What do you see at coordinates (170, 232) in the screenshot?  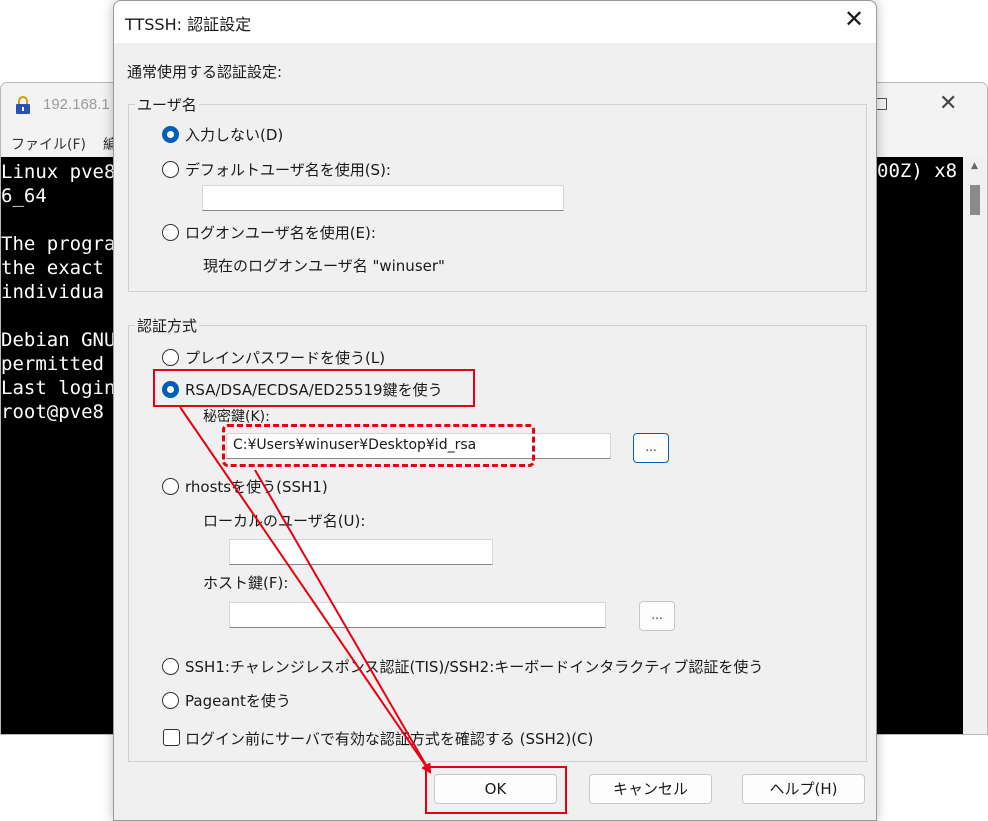 I see `radio-logon-username` at bounding box center [170, 232].